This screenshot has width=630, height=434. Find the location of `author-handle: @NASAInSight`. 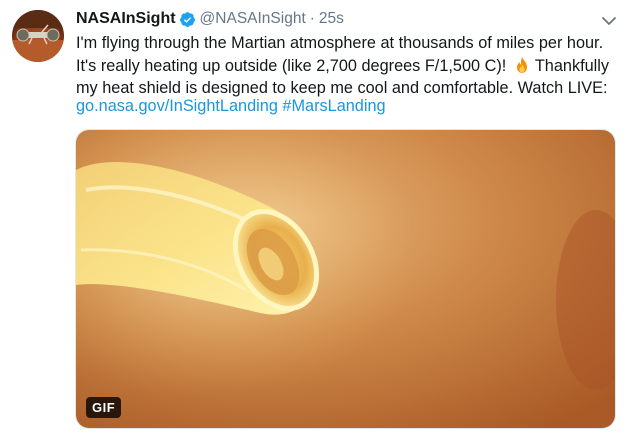

author-handle: @NASAInSight is located at coordinates (253, 19).